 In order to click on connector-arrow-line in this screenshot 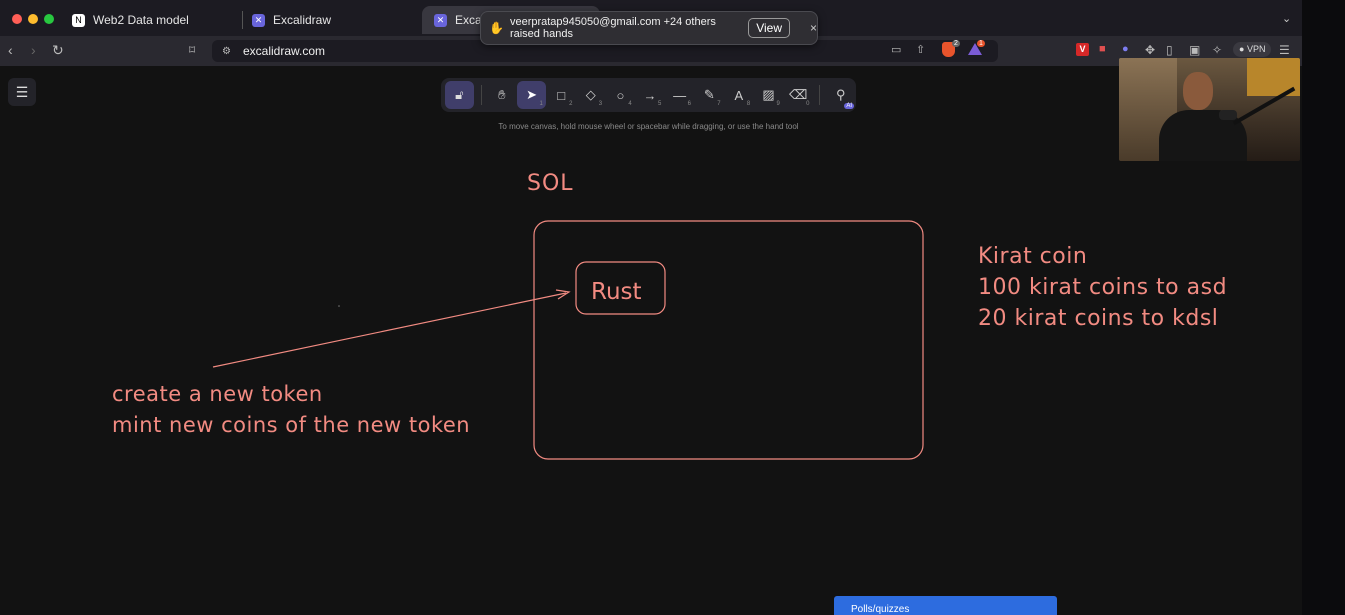, I will do `click(389, 330)`.